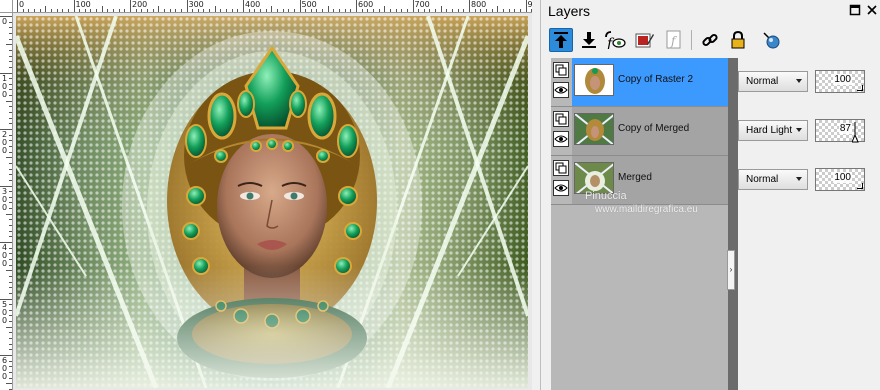  I want to click on layer-properties: Normal 100 Hard Light 87 Normal 100, so click(809, 224).